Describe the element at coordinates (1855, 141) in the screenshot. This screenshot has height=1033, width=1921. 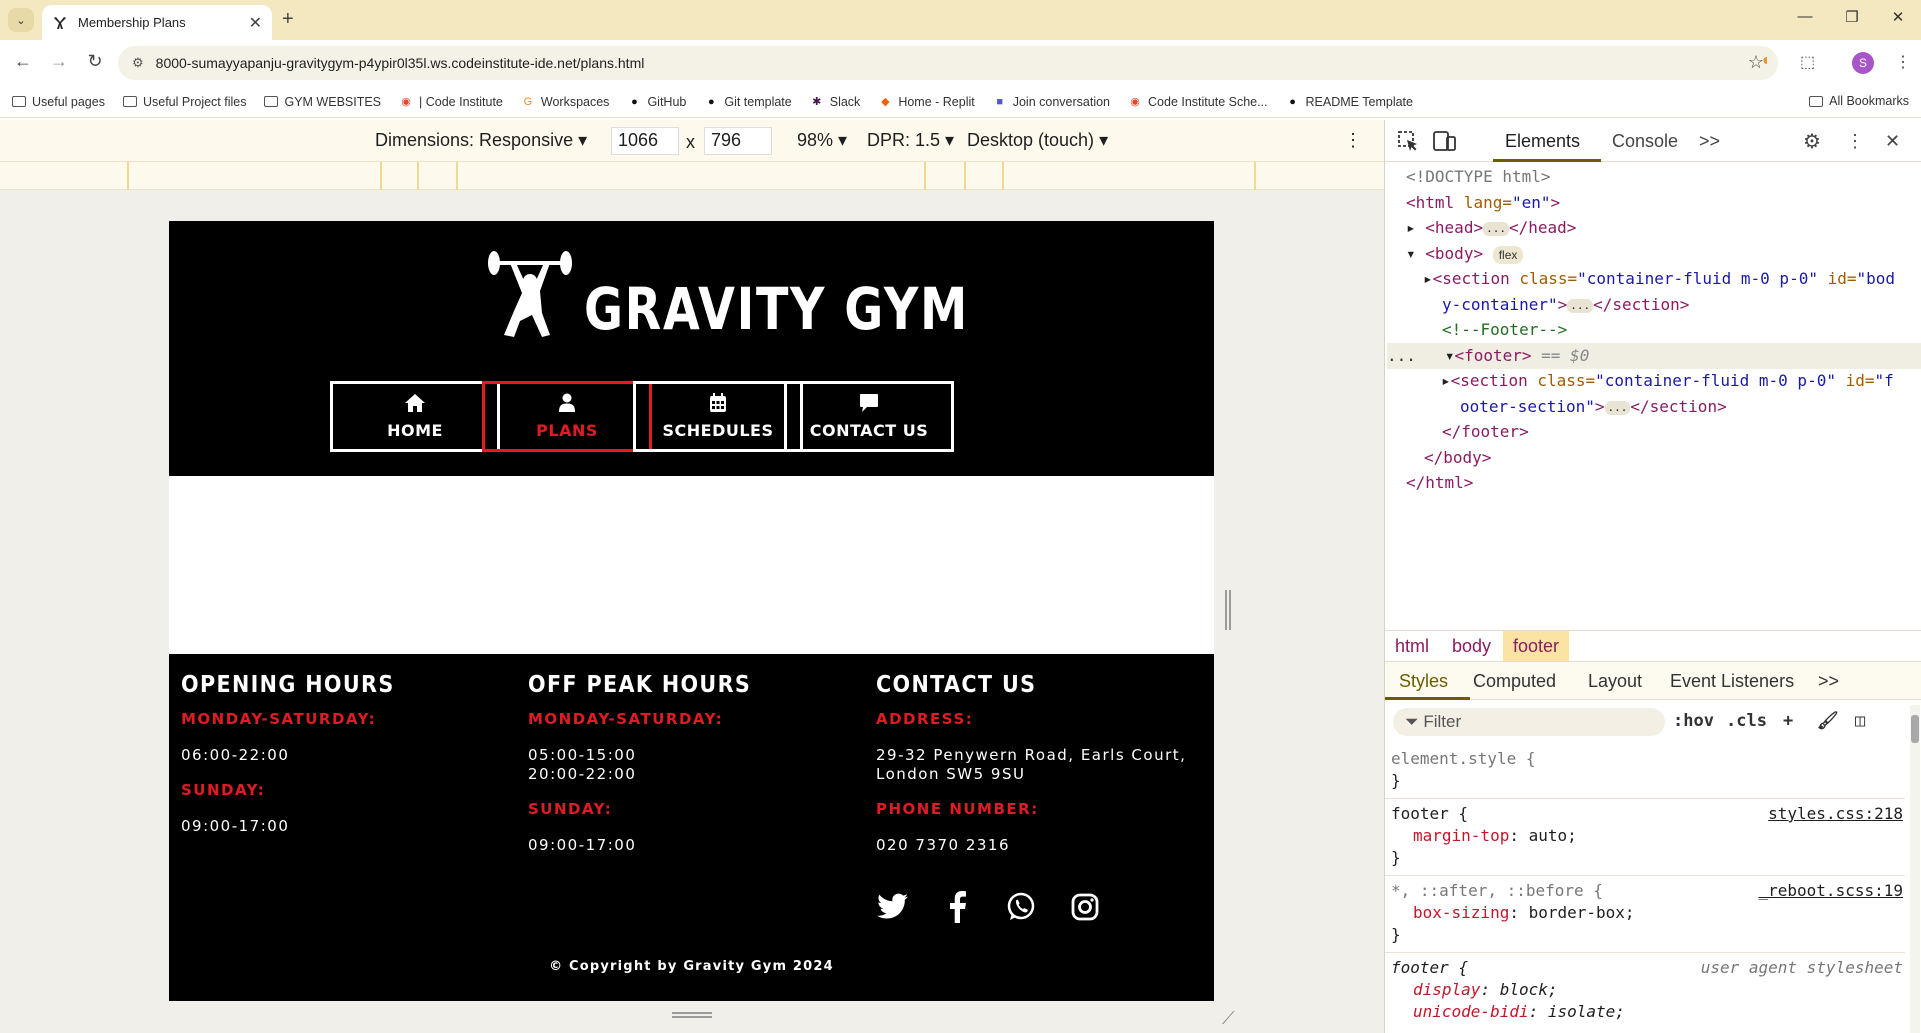
I see `devtools-menu-icon: ⋮` at that location.